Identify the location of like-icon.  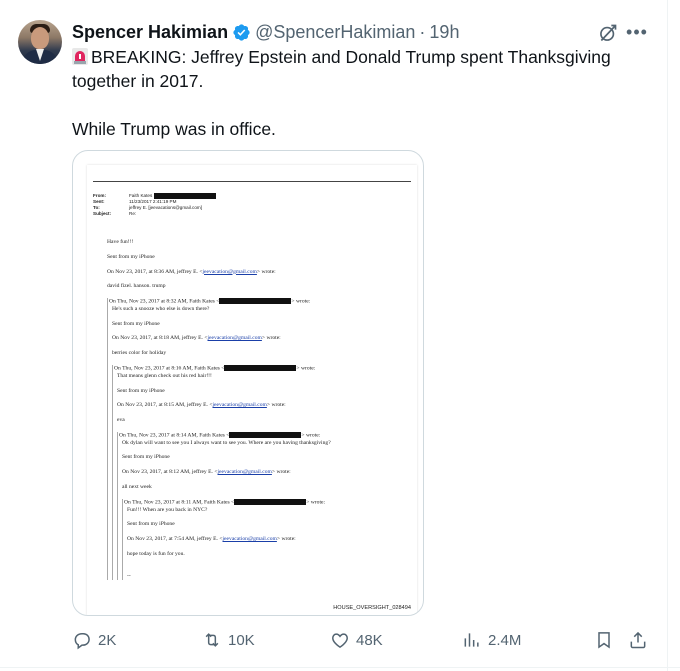
(340, 640).